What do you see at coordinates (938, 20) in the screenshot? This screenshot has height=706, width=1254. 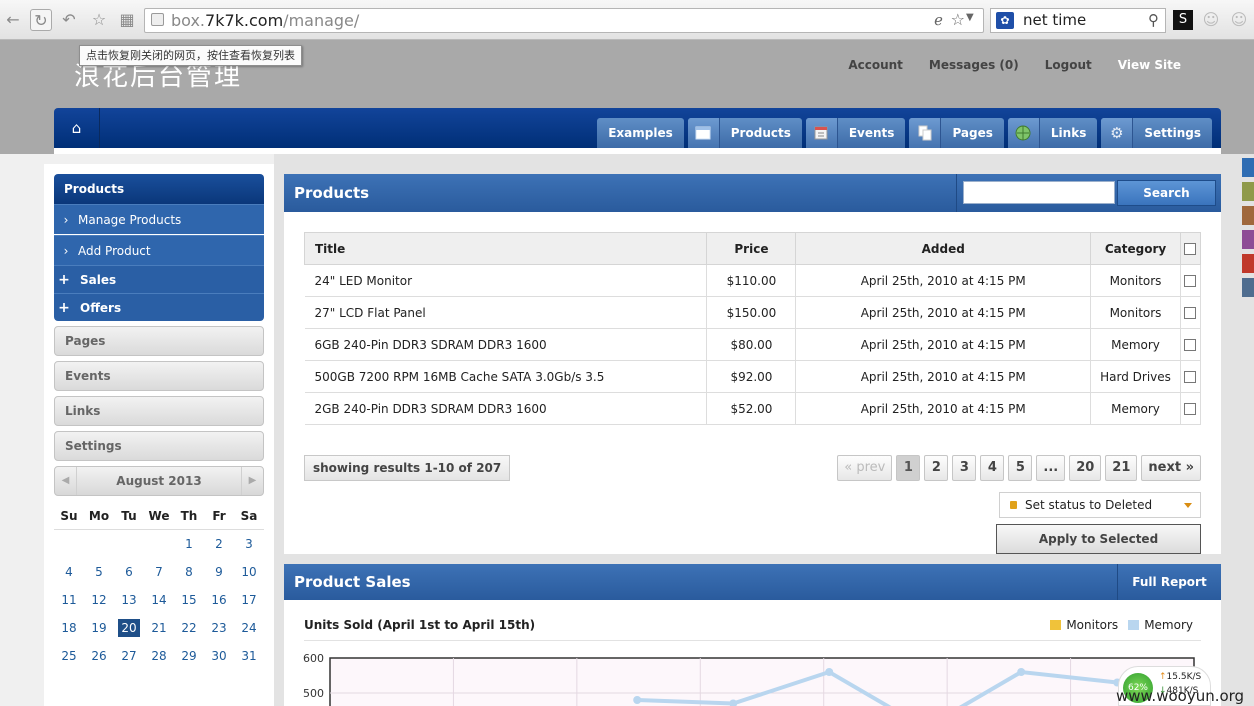 I see `ie-compat-icon: ℯ` at bounding box center [938, 20].